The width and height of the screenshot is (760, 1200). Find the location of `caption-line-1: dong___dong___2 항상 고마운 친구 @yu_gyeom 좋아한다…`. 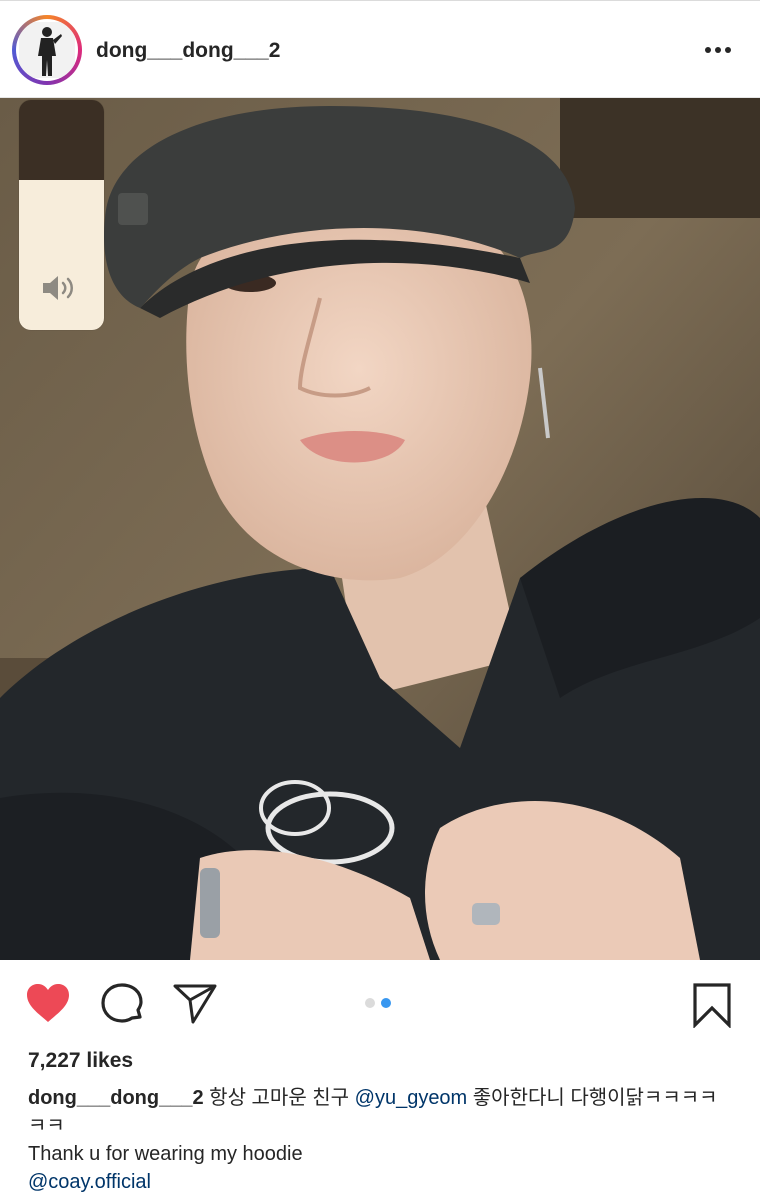

caption-line-1: dong___dong___2 항상 고마운 친구 @yu_gyeom 좋아한다… is located at coordinates (378, 1112).